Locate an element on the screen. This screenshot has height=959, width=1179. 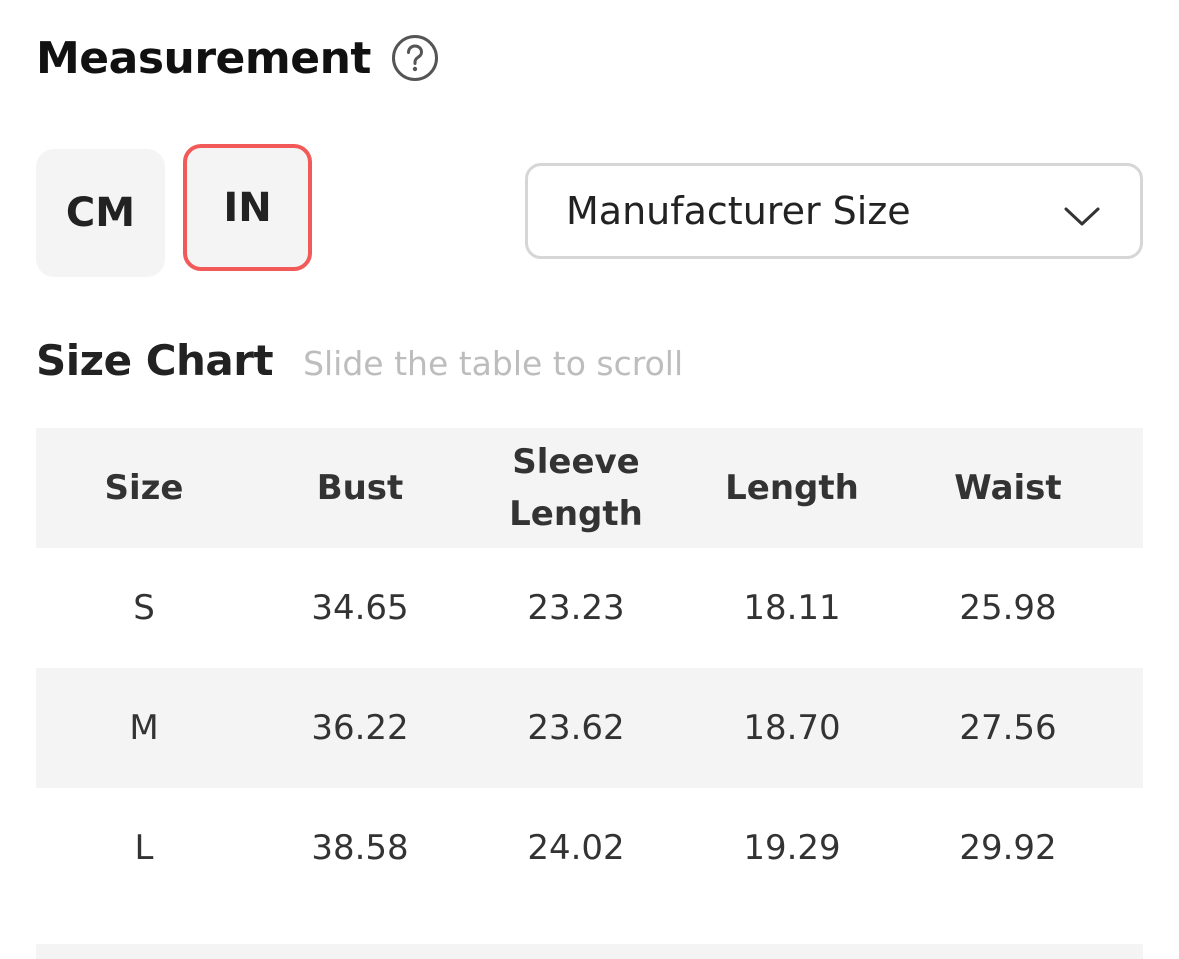
table-row: M 36.22 23.62 18.70 27.56 is located at coordinates (589, 728).